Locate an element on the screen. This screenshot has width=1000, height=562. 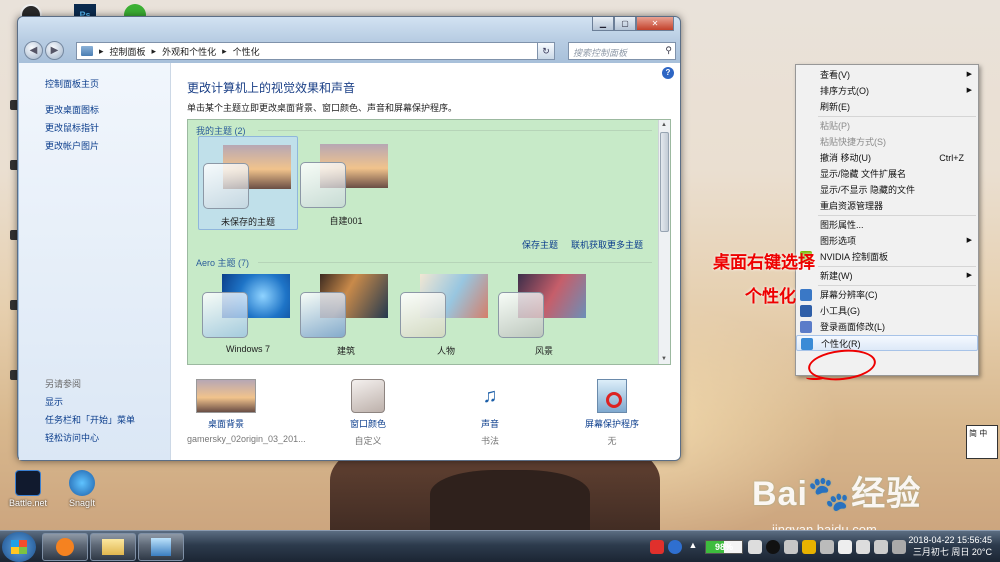
address-bar: ▸ 控制面板 ▸ 外观和个性化 ▸ 个性化 is located at coordinates (315, 51).